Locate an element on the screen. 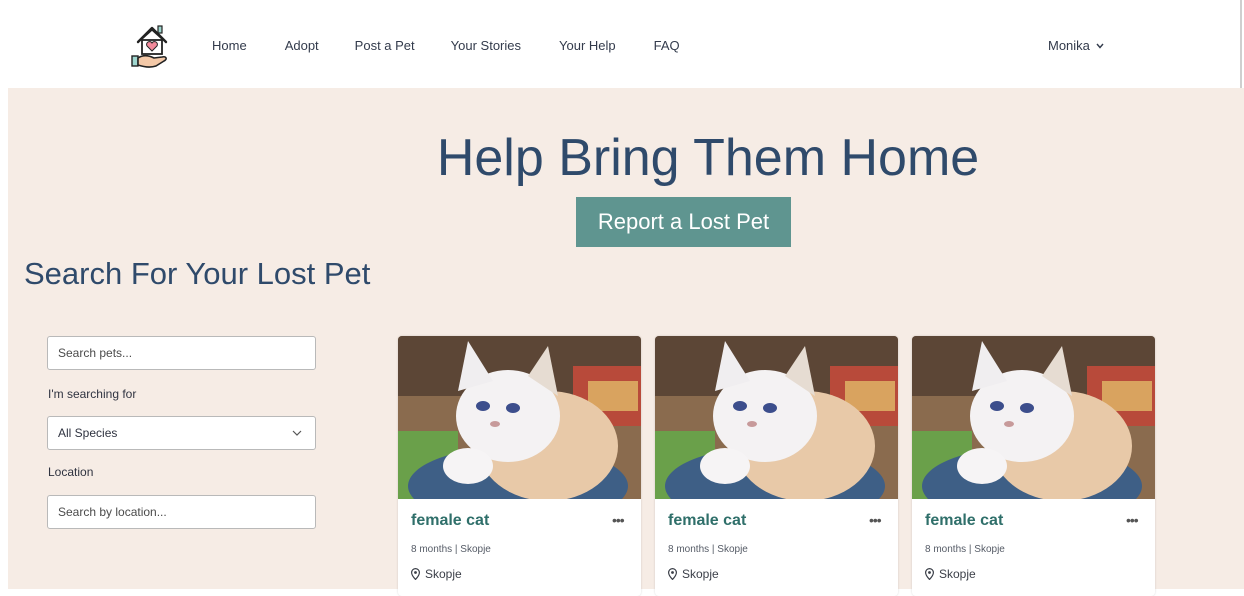 The image size is (1244, 596). user-name: Monika is located at coordinates (1069, 45).